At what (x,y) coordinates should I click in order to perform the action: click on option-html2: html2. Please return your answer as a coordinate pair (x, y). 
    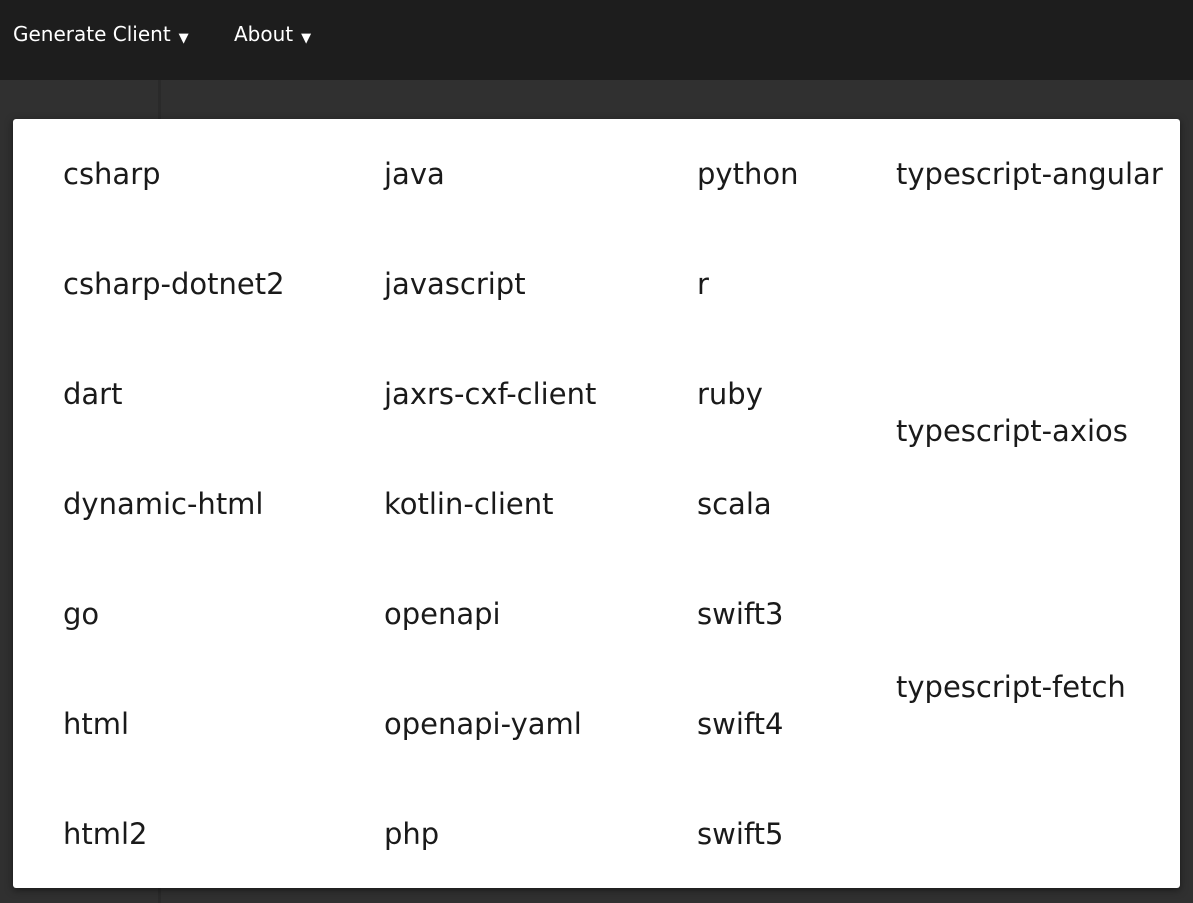
    Looking at the image, I should click on (105, 834).